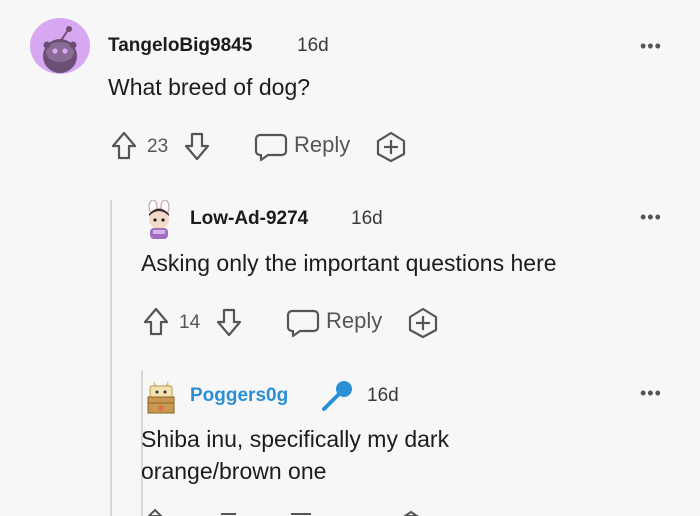  What do you see at coordinates (239, 396) in the screenshot?
I see `comment-username: Poggers0g` at bounding box center [239, 396].